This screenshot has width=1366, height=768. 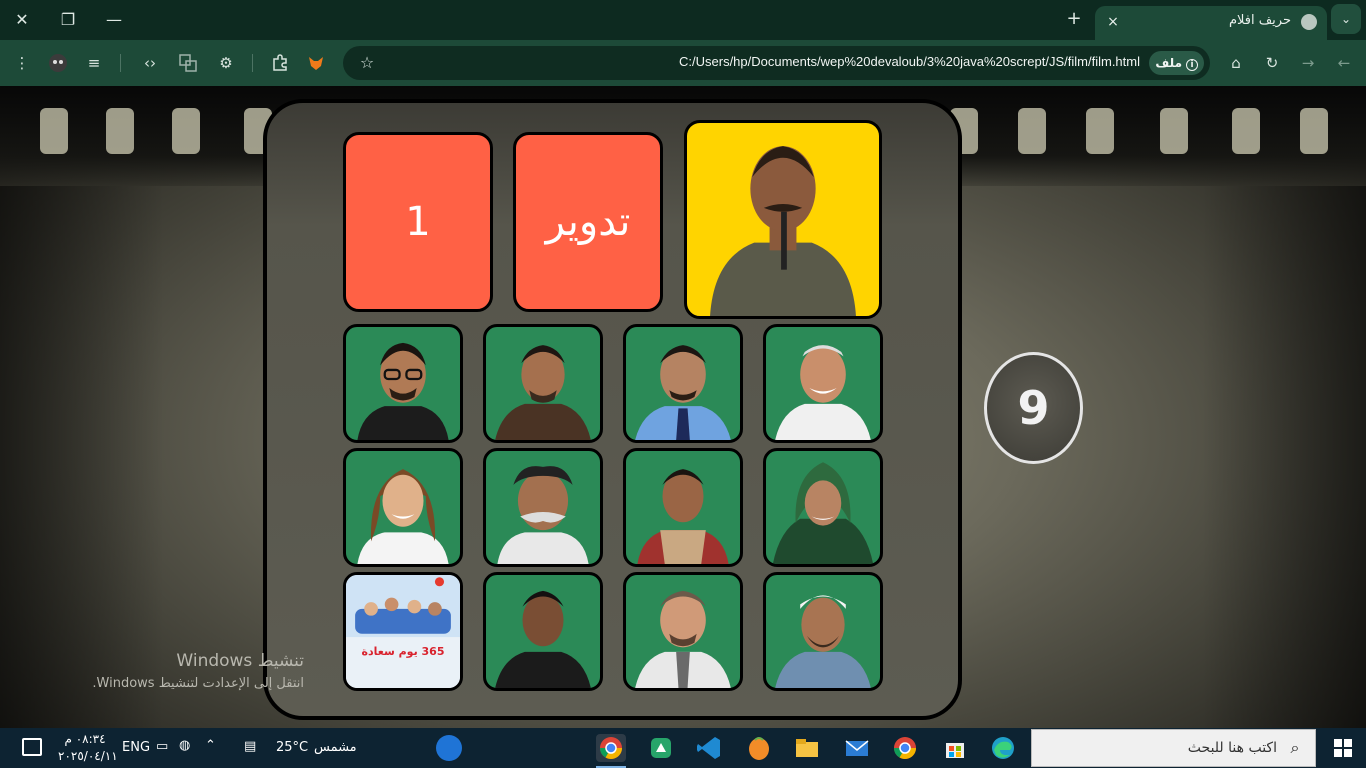 What do you see at coordinates (1308, 63) in the screenshot?
I see `back-icon: →` at bounding box center [1308, 63].